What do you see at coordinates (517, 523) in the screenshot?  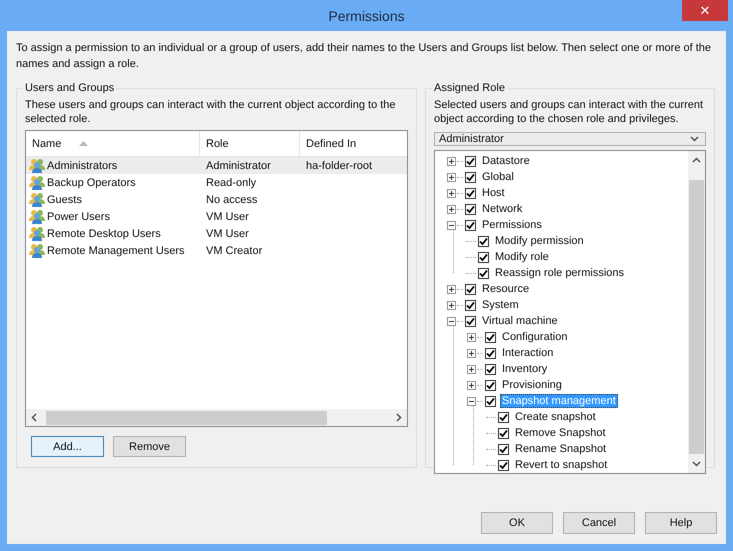 I see `dialog-button: OK` at bounding box center [517, 523].